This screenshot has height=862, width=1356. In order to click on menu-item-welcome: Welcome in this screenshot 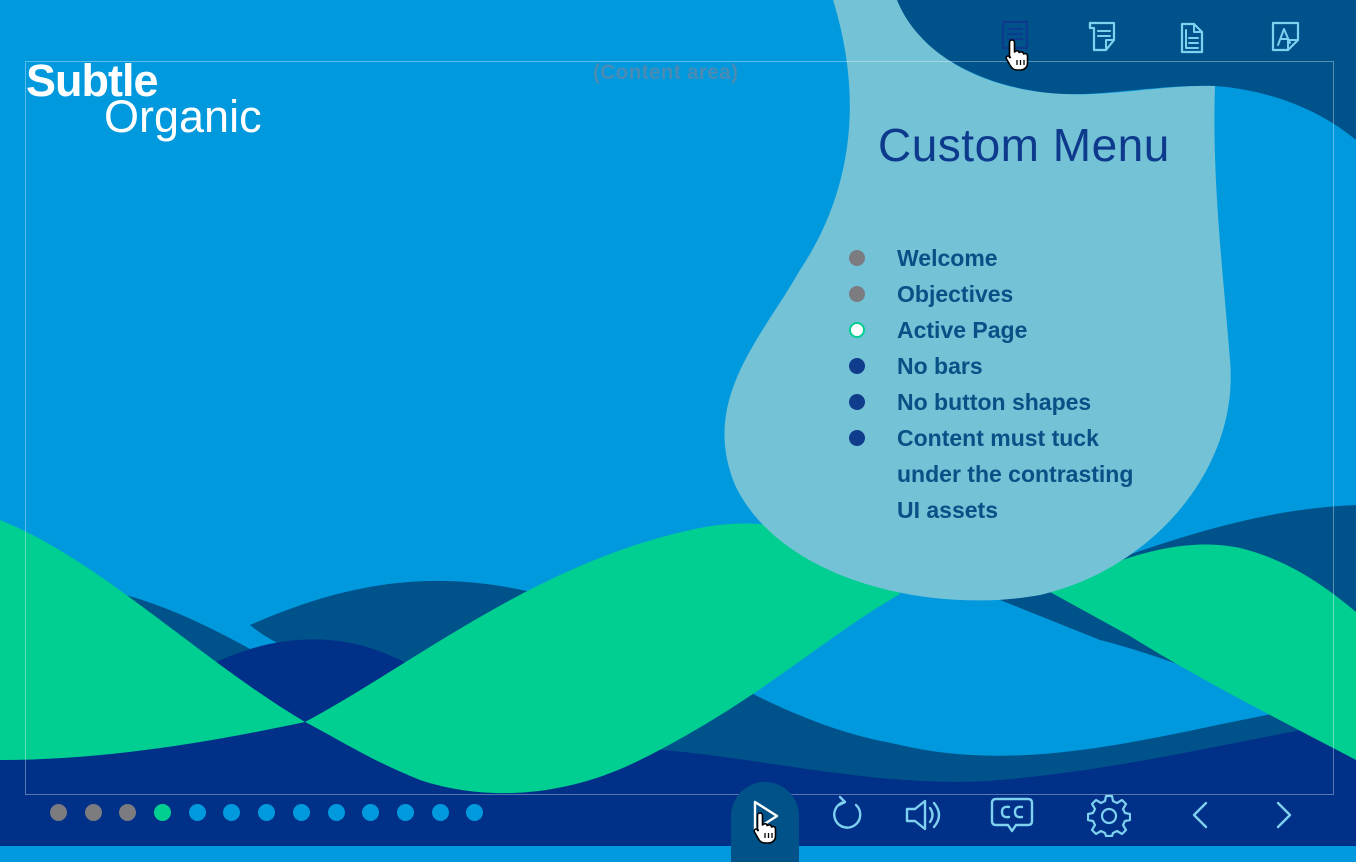, I will do `click(1002, 258)`.